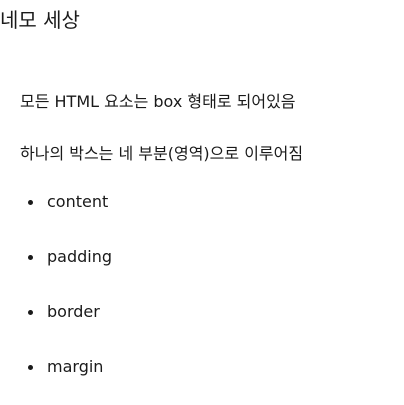 Image resolution: width=404 pixels, height=405 pixels. I want to click on paragraph-box-model-intro: 모든 HTML 요소는 box 형태로 되어있음, so click(158, 101).